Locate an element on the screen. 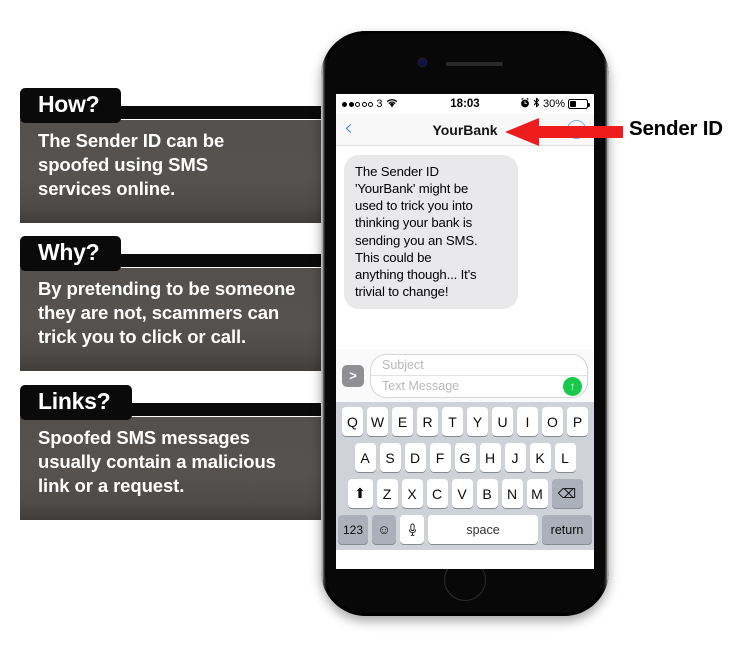 This screenshot has height=651, width=739. key-q: Q is located at coordinates (352, 421).